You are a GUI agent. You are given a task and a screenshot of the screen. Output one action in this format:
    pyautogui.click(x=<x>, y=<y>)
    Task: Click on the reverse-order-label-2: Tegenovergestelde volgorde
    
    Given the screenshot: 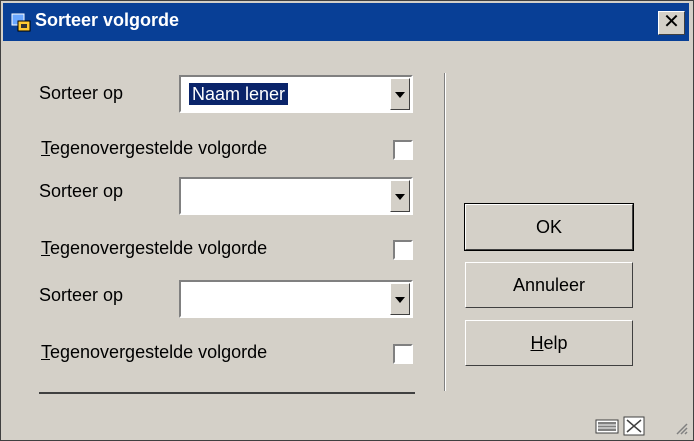 What is the action you would take?
    pyautogui.click(x=154, y=248)
    